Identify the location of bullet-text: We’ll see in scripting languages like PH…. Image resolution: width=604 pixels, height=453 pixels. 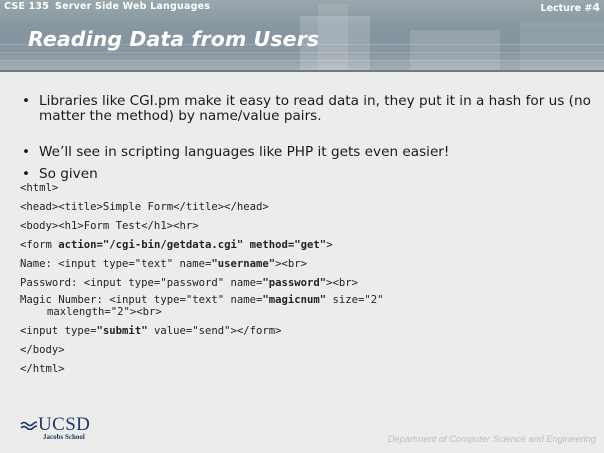
(244, 152).